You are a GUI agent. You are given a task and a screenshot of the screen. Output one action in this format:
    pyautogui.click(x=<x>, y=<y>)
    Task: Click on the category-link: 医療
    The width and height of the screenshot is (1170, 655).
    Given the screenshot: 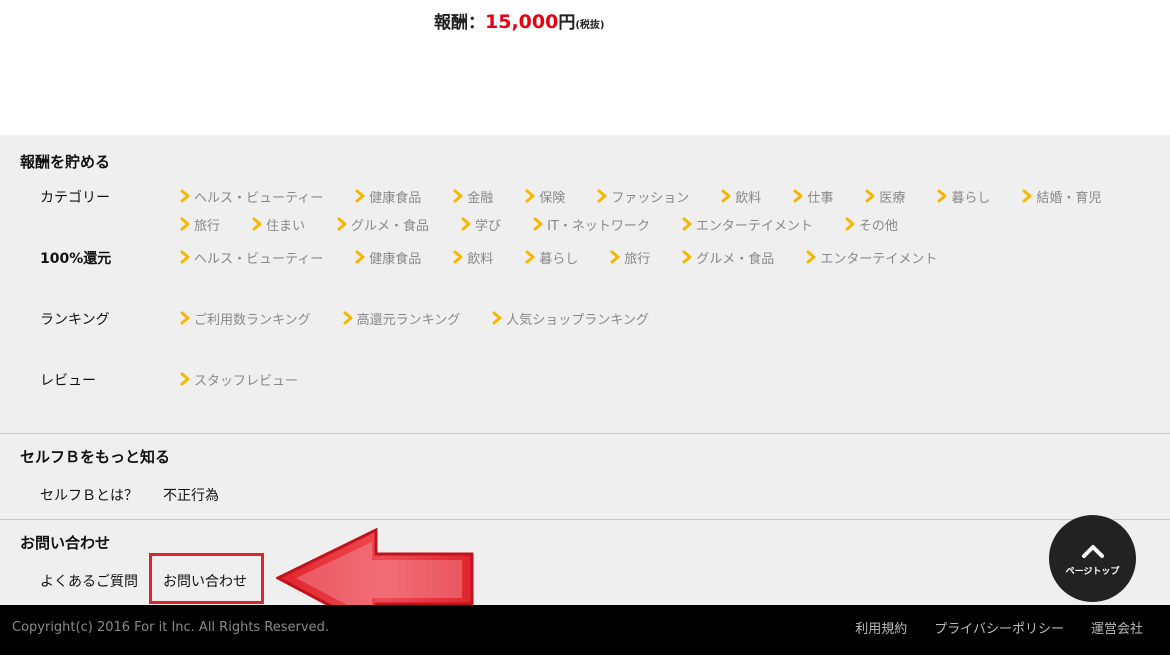 What is the action you would take?
    pyautogui.click(x=884, y=196)
    